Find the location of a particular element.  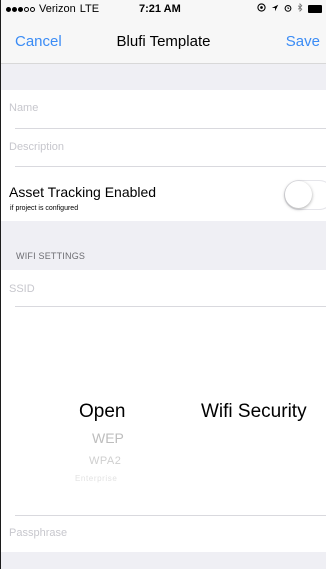

name-field: Name is located at coordinates (23, 108).